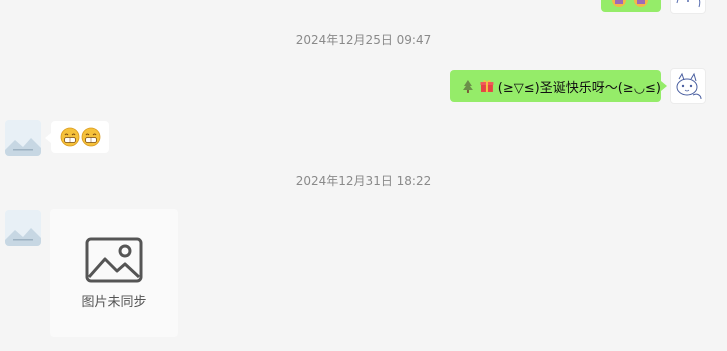 This screenshot has height=351, width=727. Describe the element at coordinates (363, 40) in the screenshot. I see `timestamp: 2024年12月25日 09:47` at that location.